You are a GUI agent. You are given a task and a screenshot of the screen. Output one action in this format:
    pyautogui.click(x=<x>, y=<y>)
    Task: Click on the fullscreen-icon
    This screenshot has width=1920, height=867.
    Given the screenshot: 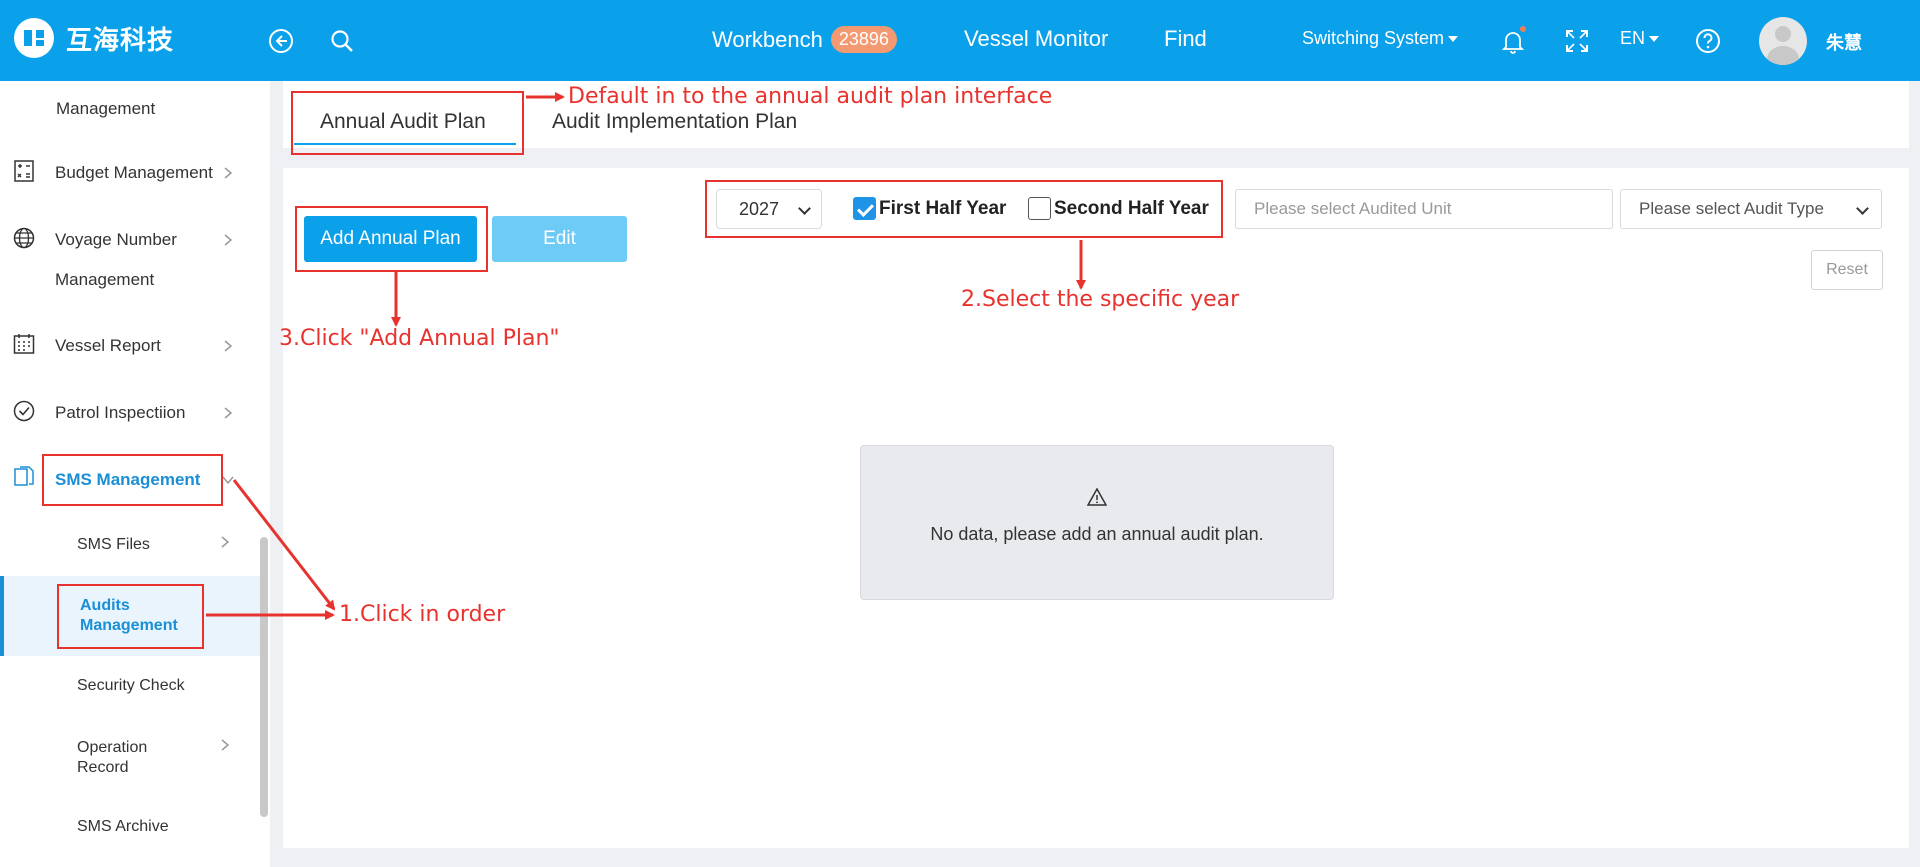 What is the action you would take?
    pyautogui.click(x=1577, y=41)
    